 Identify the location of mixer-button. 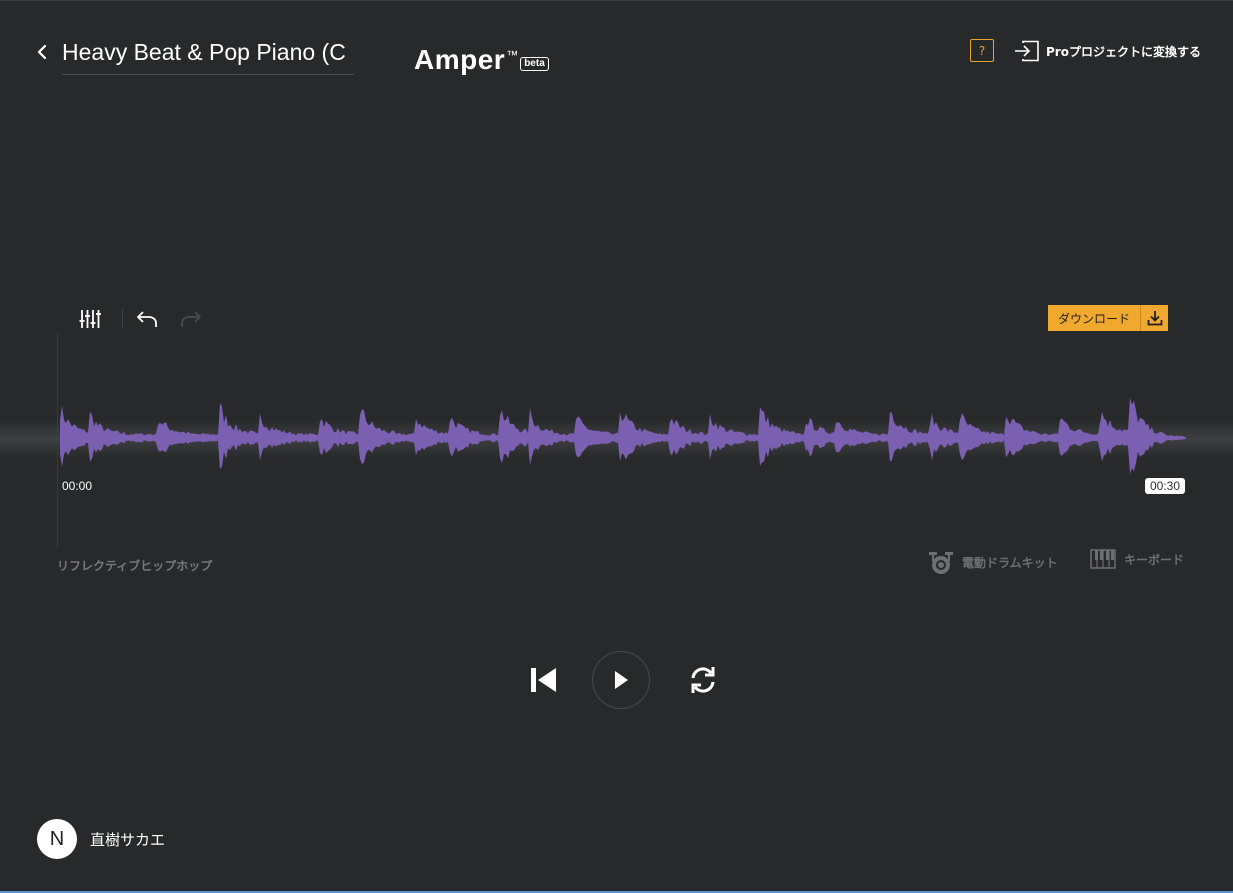
(90, 319).